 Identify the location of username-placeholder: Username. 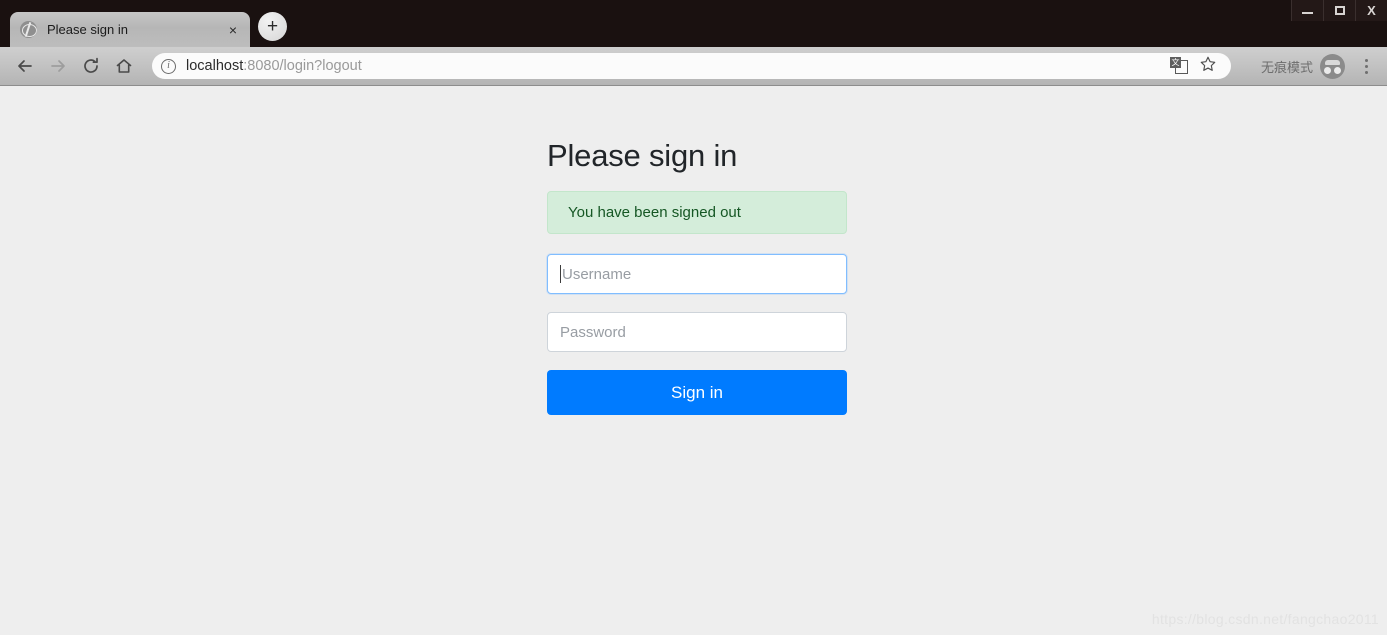
(597, 274).